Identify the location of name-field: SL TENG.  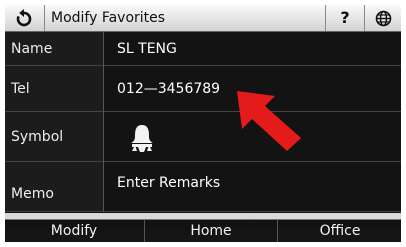
(252, 49).